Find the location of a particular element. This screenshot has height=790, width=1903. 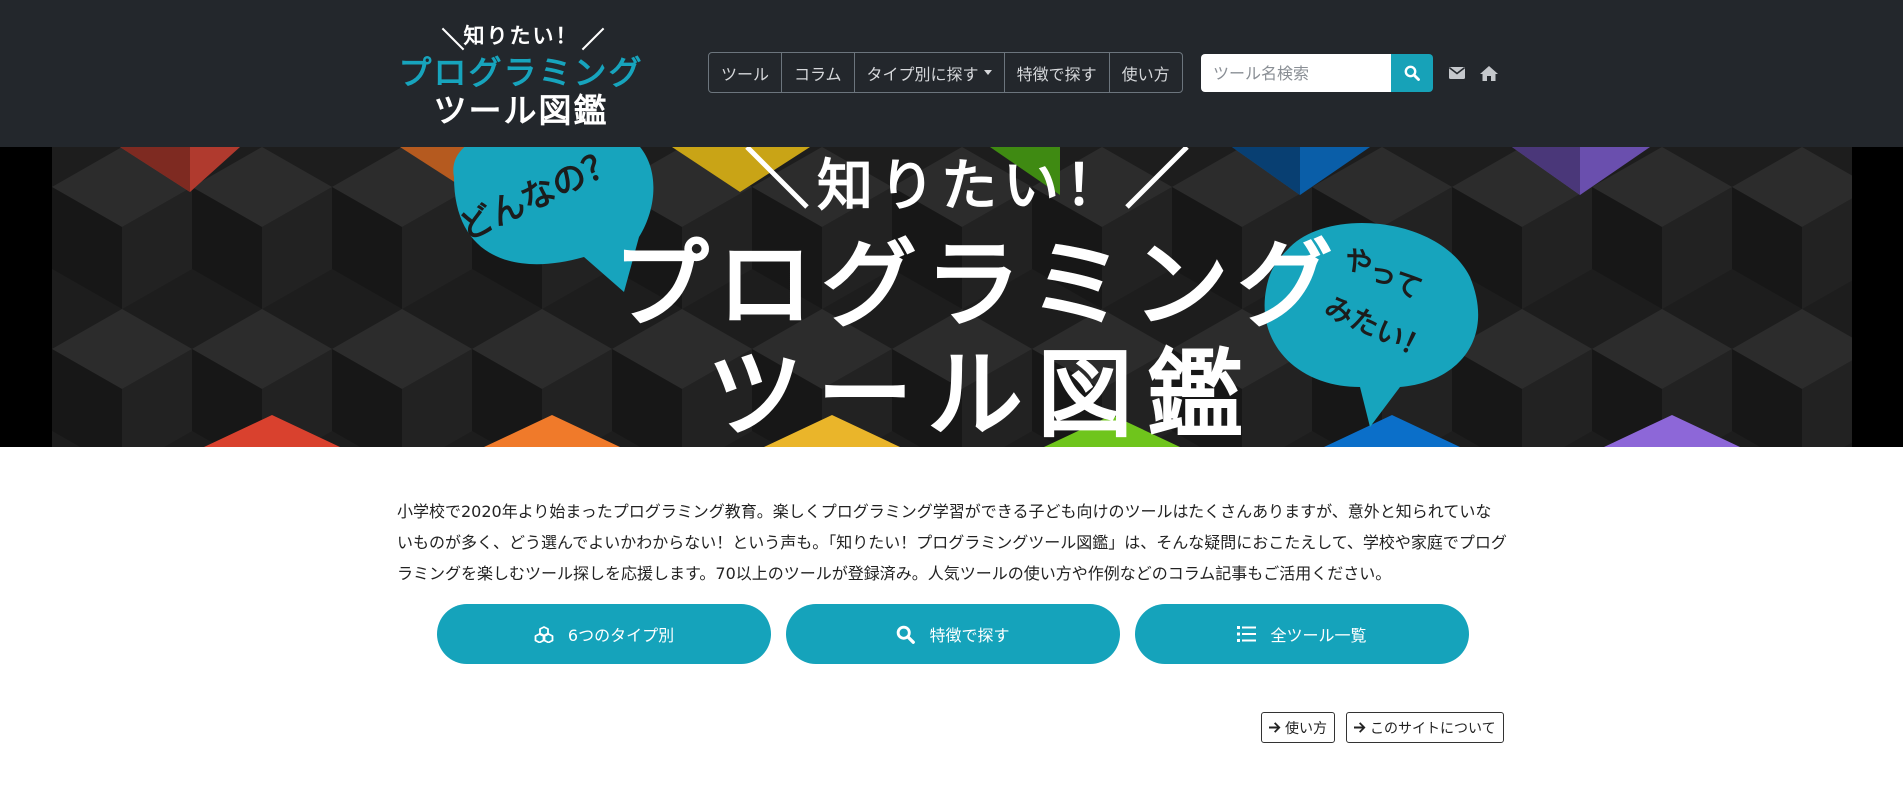

mail-link is located at coordinates (1457, 73).